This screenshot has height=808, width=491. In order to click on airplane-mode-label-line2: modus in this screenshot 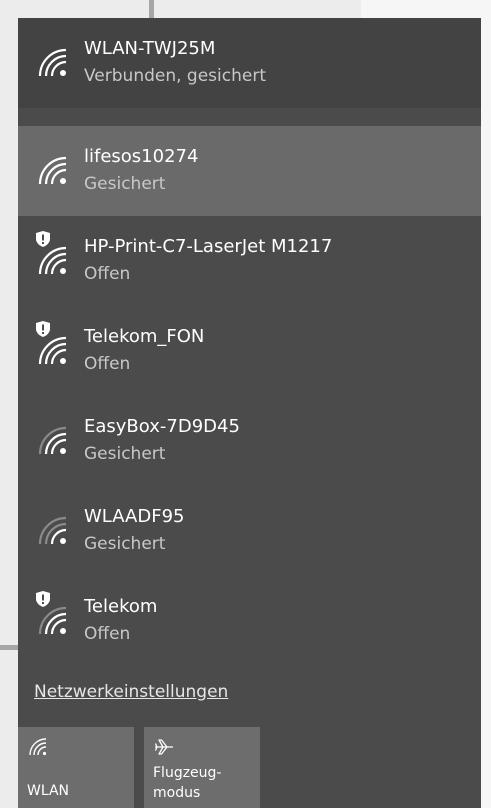, I will do `click(177, 793)`.